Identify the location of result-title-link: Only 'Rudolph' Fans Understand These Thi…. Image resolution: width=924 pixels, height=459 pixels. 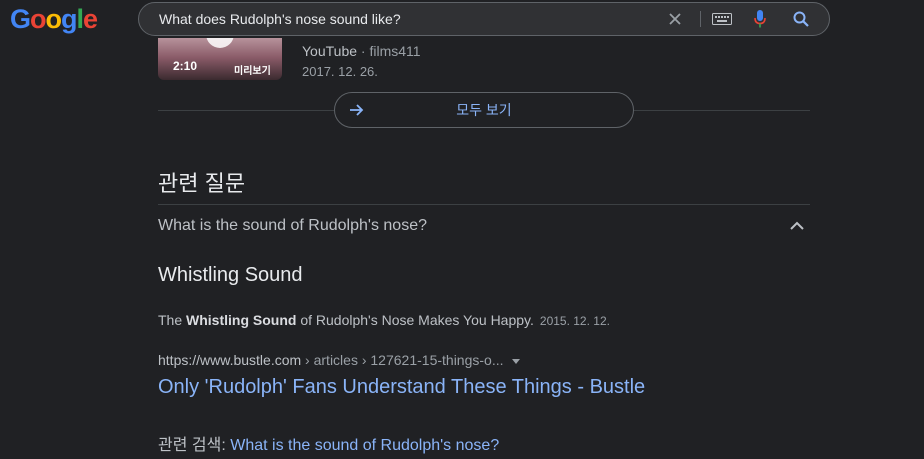
(401, 387).